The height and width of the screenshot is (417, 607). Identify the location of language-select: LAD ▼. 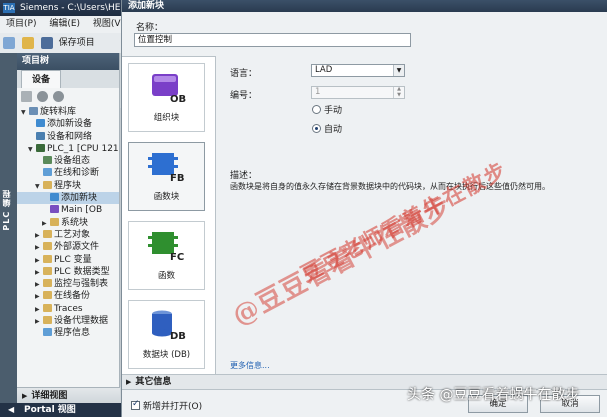
(358, 70).